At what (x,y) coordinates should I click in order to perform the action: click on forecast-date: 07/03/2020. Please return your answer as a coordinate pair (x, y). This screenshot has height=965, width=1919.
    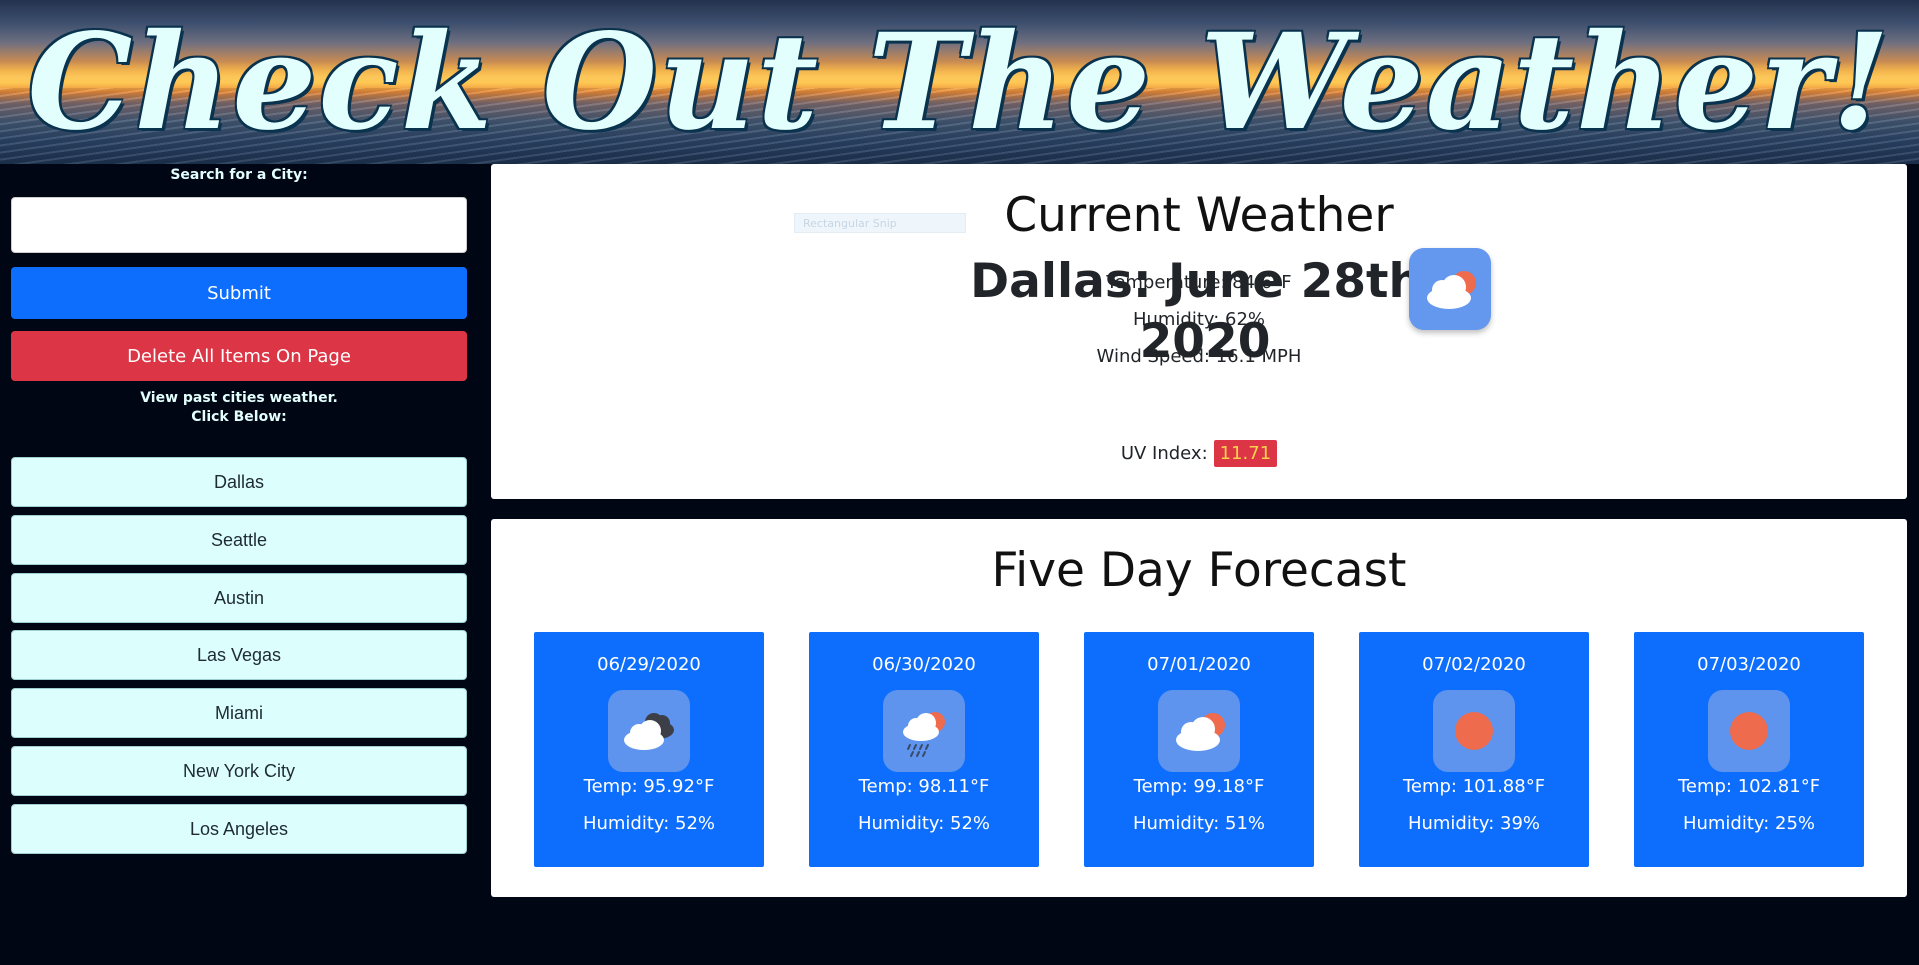
    Looking at the image, I should click on (1749, 664).